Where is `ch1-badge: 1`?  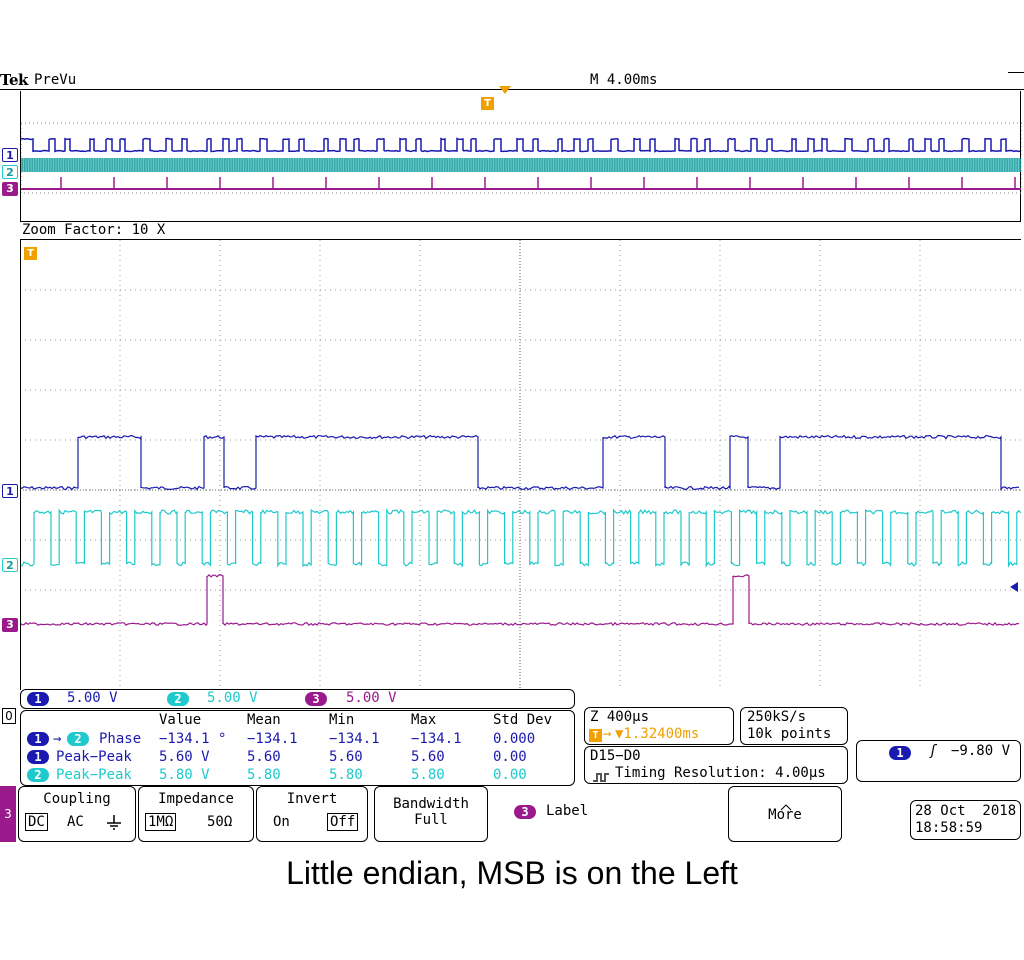
ch1-badge: 1 is located at coordinates (38, 699).